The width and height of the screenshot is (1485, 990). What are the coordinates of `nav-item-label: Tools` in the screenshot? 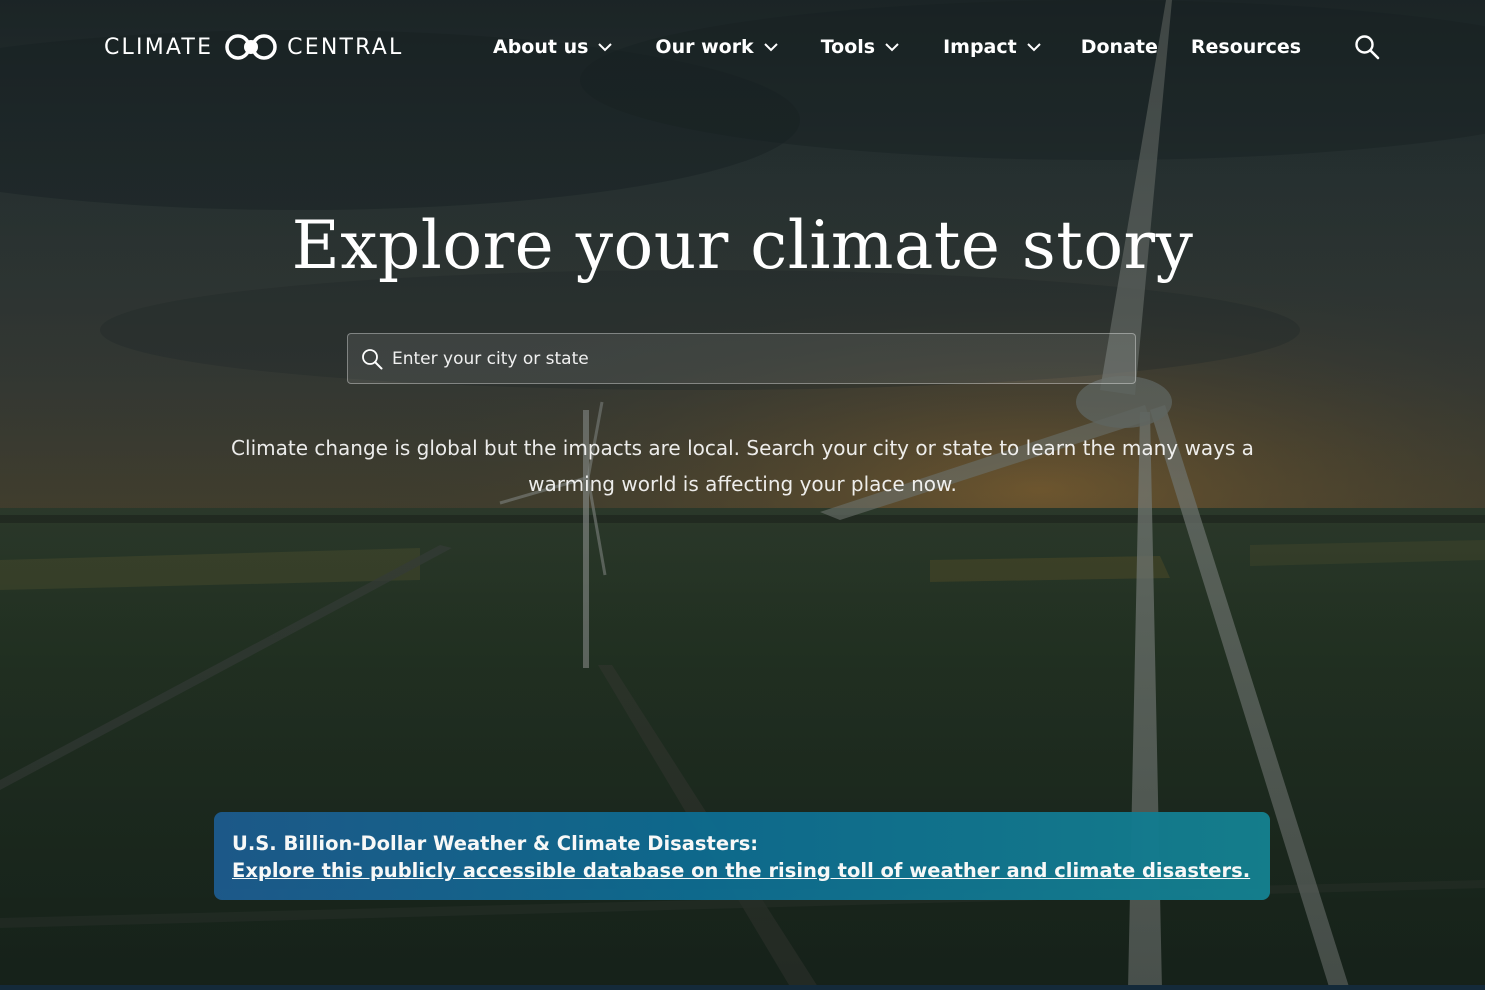 It's located at (848, 47).